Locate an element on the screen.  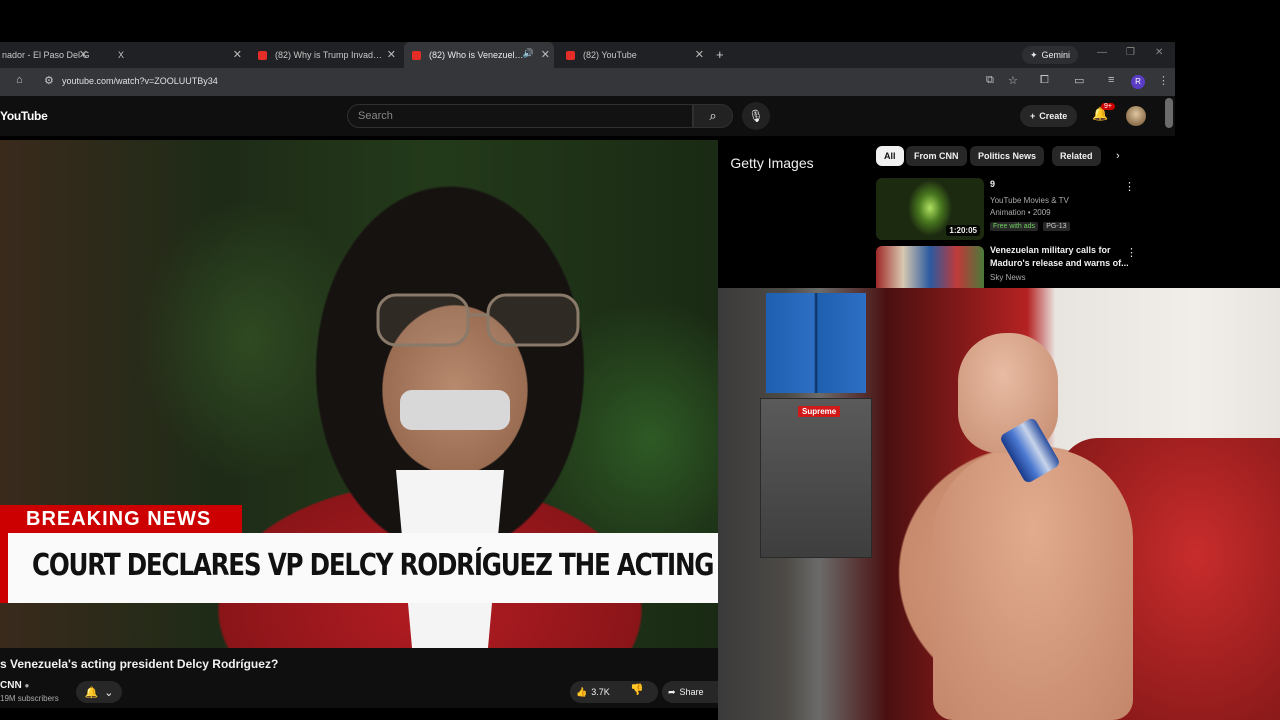
page-scrollbar is located at coordinates (1169, 113).